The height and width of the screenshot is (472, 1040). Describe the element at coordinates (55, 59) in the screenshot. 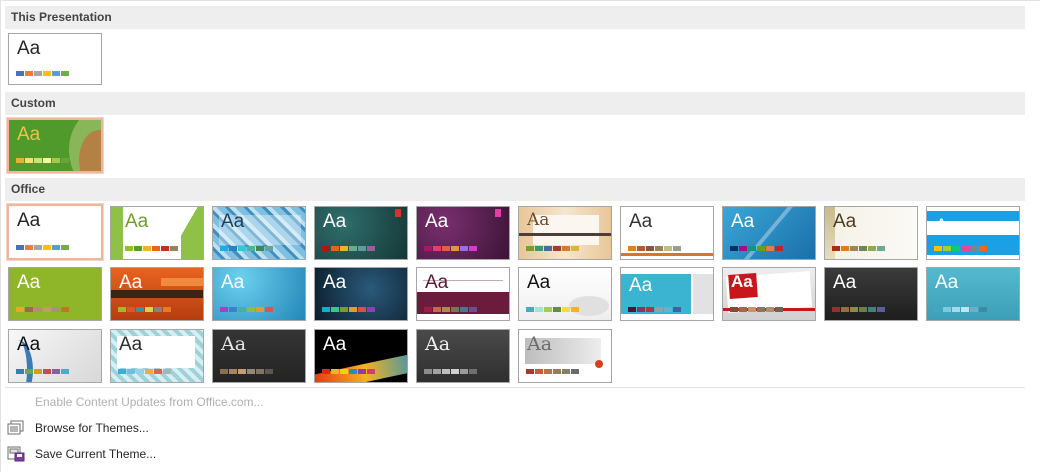

I see `theme-thumb-this-presentation: Aa` at that location.